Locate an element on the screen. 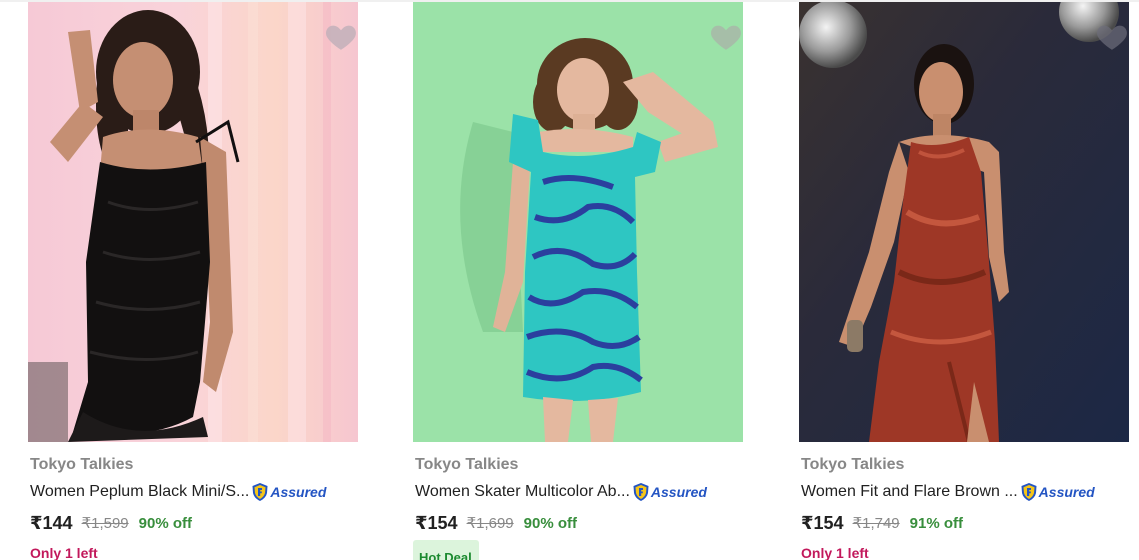 This screenshot has width=1139, height=560. original-price: ₹1,699 is located at coordinates (490, 523).